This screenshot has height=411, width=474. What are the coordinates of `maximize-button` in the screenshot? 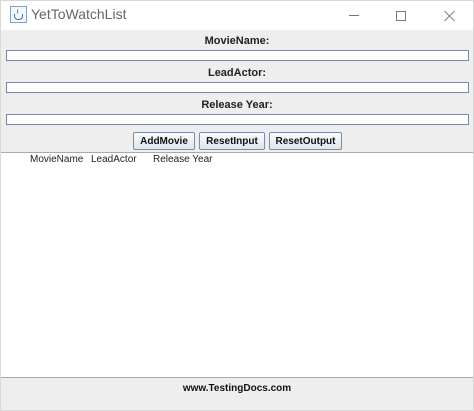 It's located at (401, 15).